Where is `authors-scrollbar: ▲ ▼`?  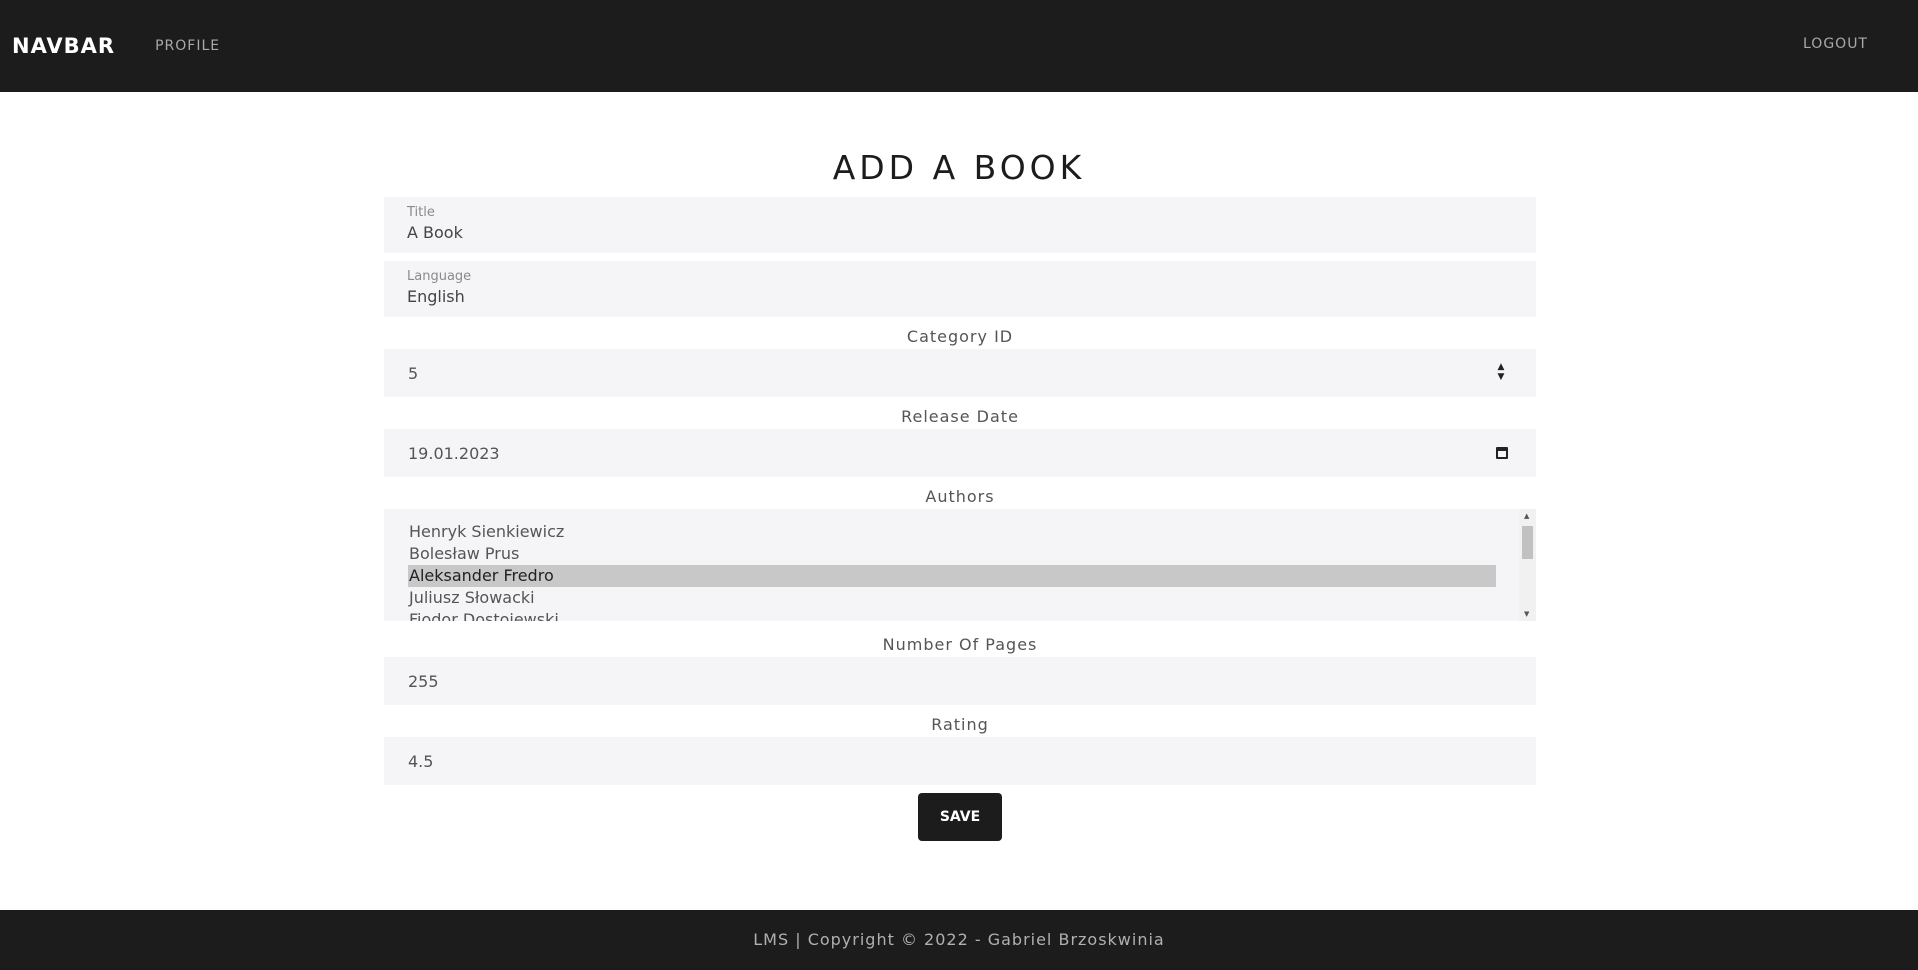
authors-scrollbar: ▲ ▼ is located at coordinates (1527, 565).